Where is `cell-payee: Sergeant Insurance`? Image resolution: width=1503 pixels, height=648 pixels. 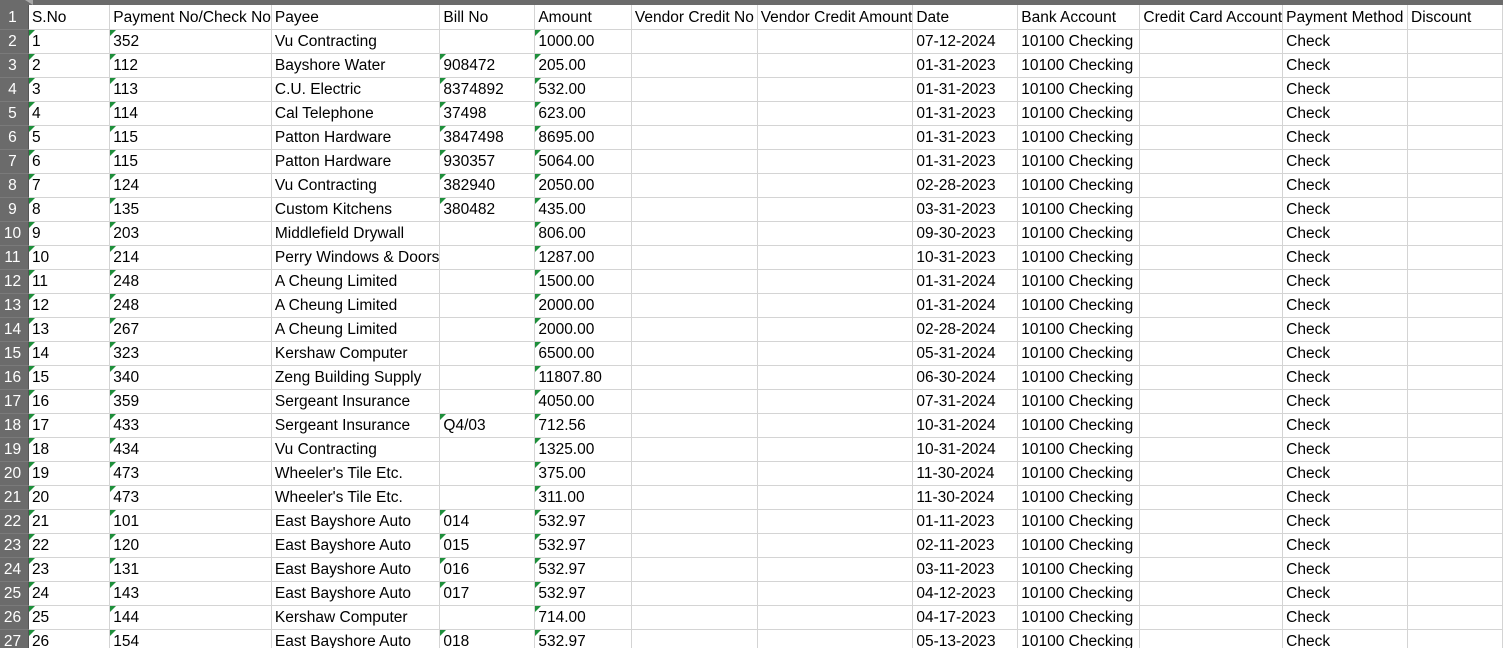
cell-payee: Sergeant Insurance is located at coordinates (356, 425).